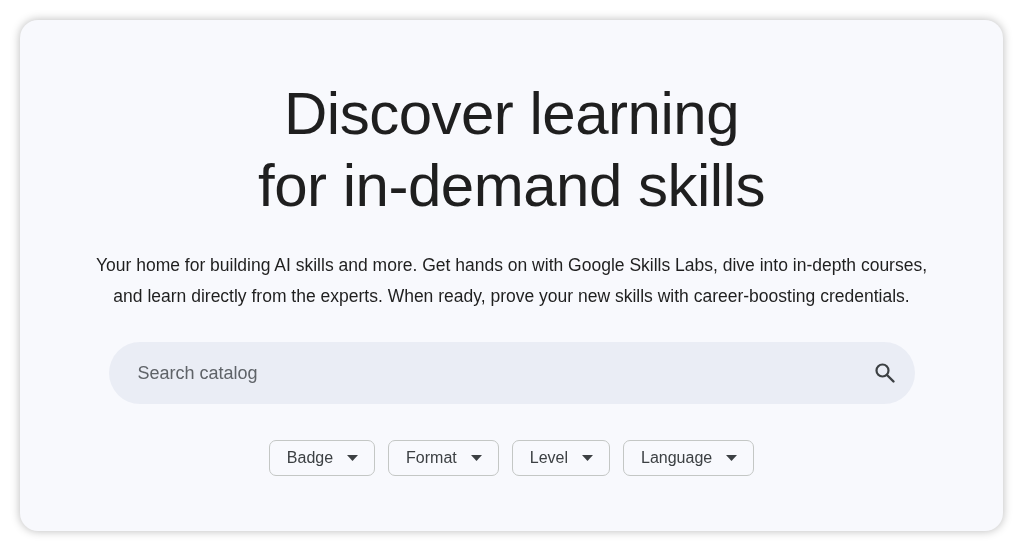 The image size is (1024, 552). I want to click on search-icon, so click(884, 373).